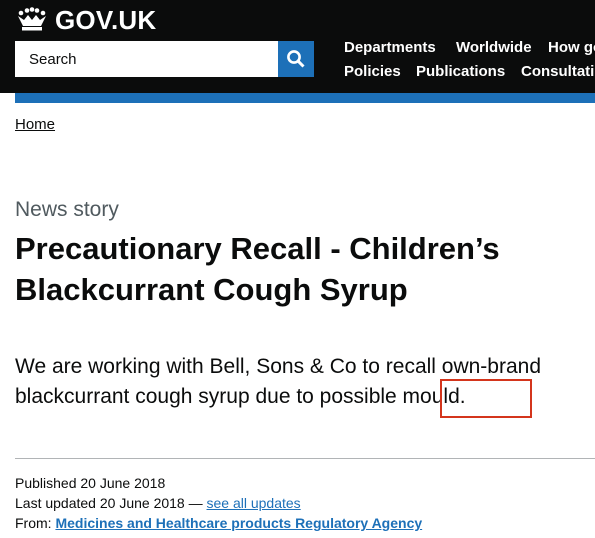 The height and width of the screenshot is (538, 595). What do you see at coordinates (558, 71) in the screenshot?
I see `nav-consultations: Consultatio` at bounding box center [558, 71].